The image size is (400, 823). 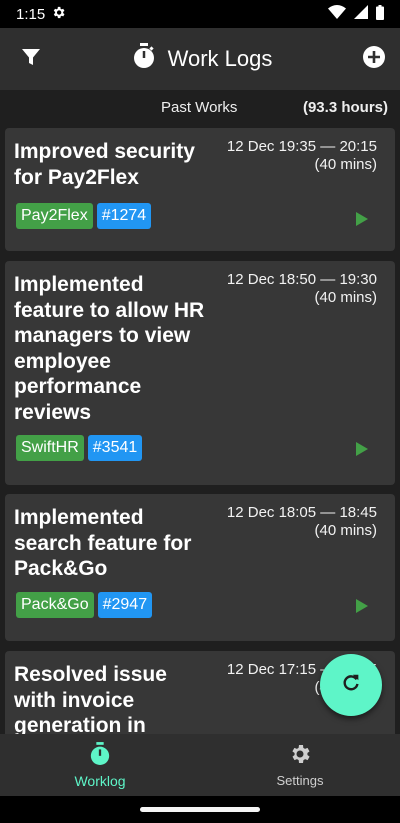 I want to click on home-gesture-handle, so click(x=200, y=809).